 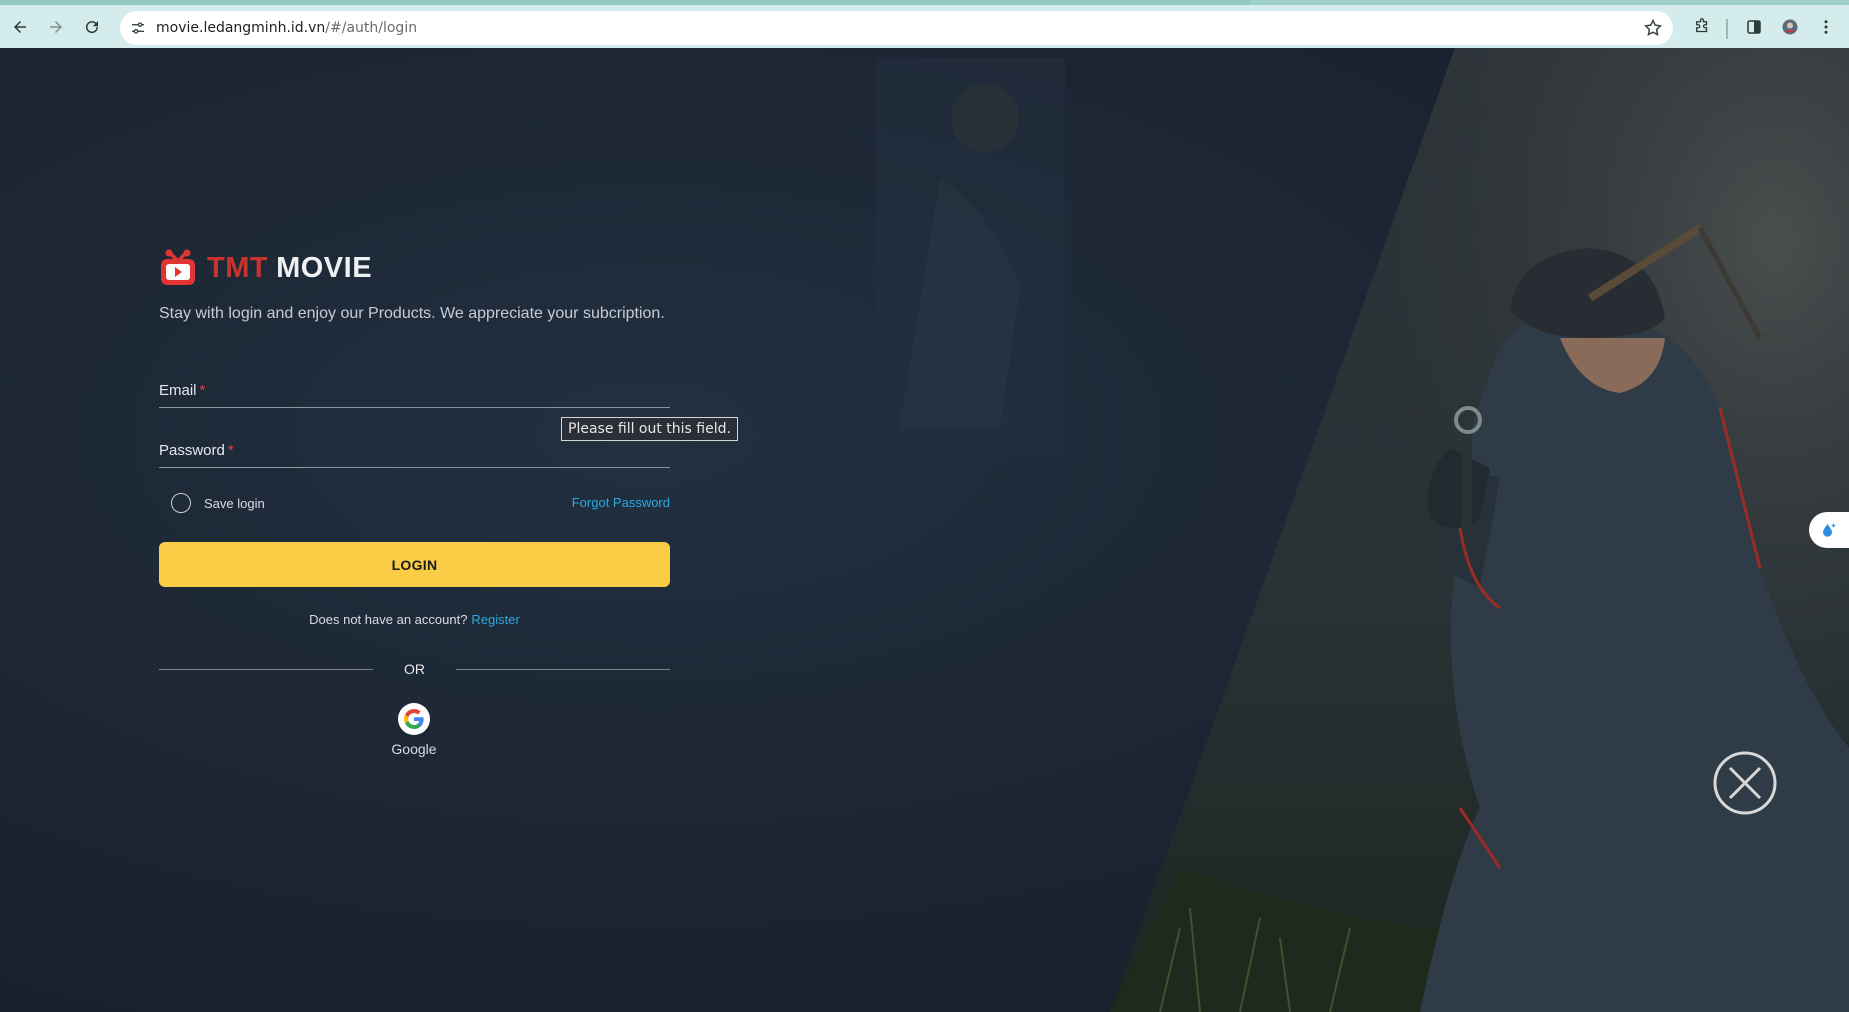 What do you see at coordinates (1702, 27) in the screenshot?
I see `extensions-icon` at bounding box center [1702, 27].